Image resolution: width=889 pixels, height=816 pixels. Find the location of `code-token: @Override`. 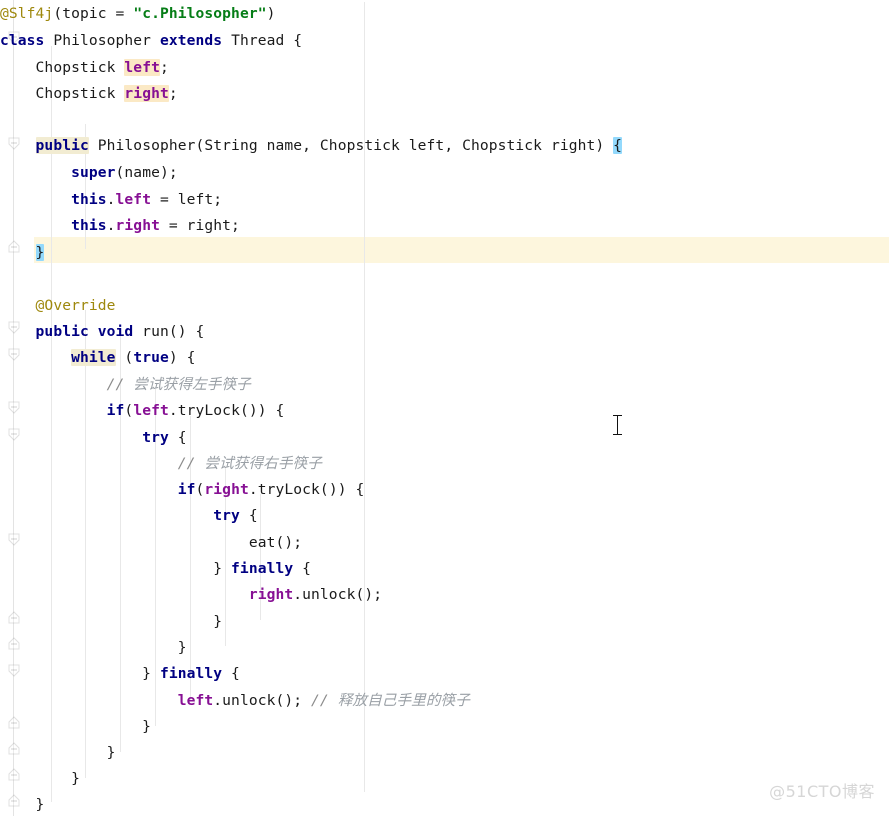

code-token: @Override is located at coordinates (58, 305).